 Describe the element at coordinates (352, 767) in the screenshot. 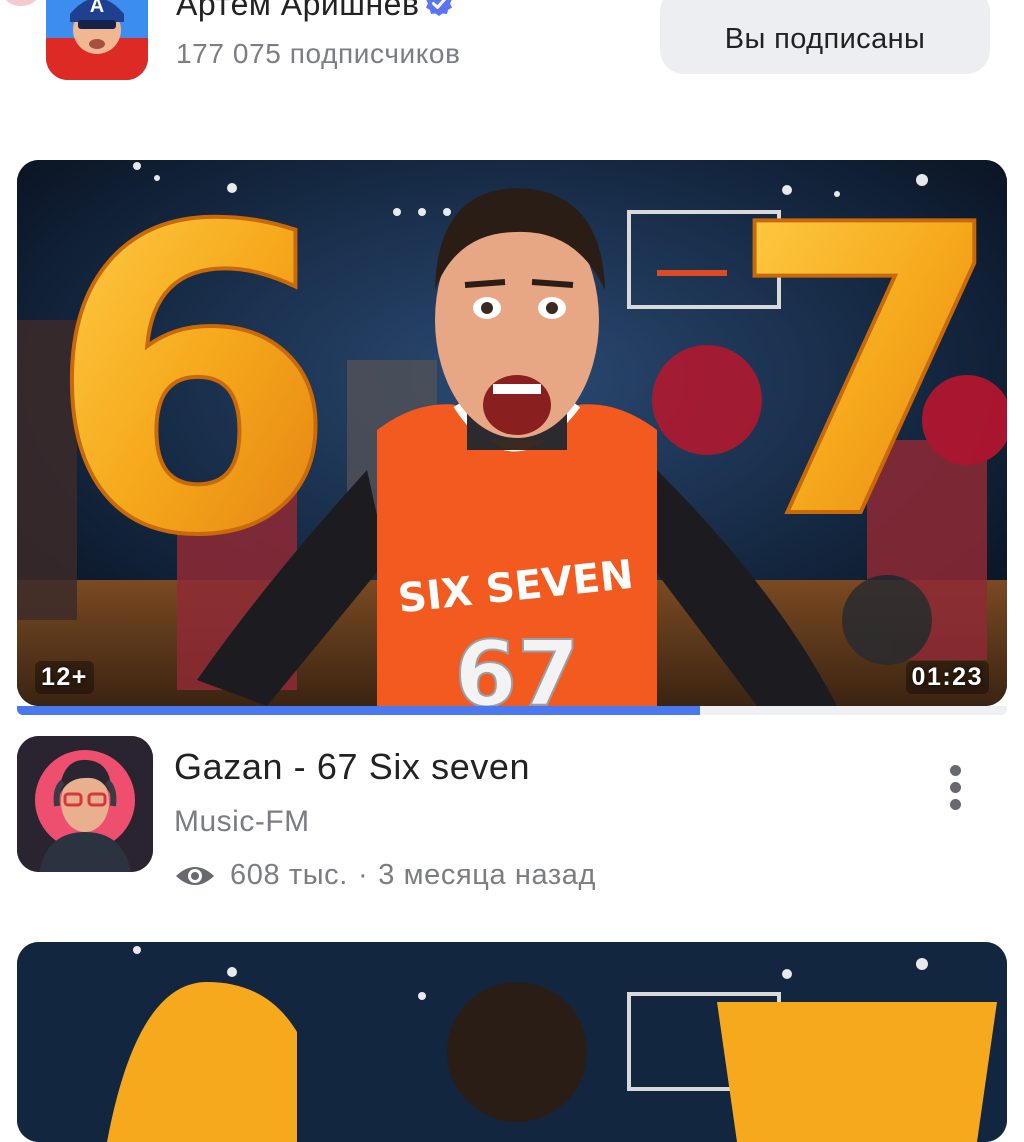

I see `video-title: Gazan - 67 Six seven` at that location.